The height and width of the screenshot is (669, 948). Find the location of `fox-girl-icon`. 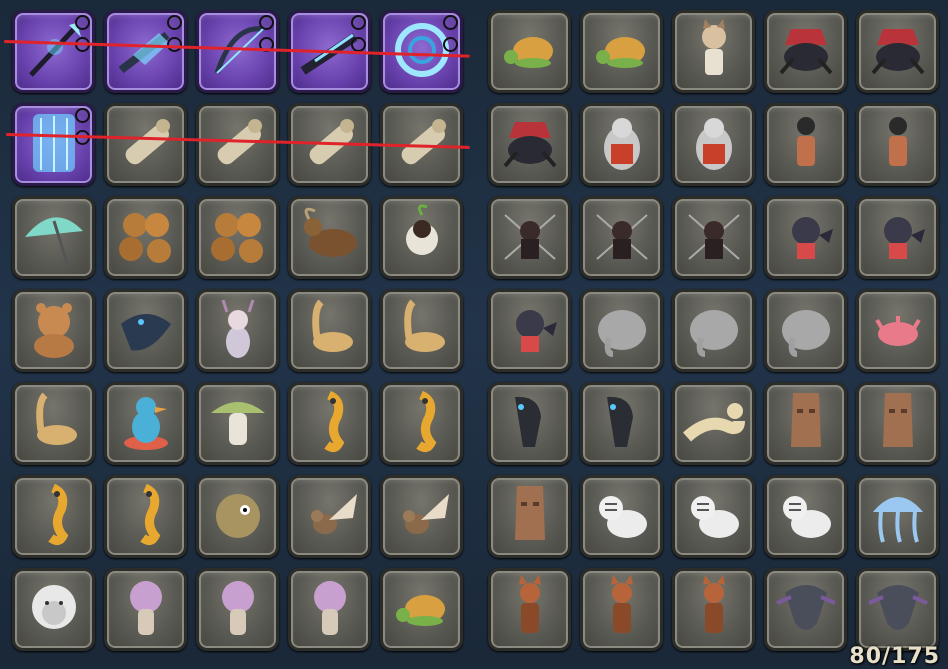

fox-girl-icon is located at coordinates (714, 610).